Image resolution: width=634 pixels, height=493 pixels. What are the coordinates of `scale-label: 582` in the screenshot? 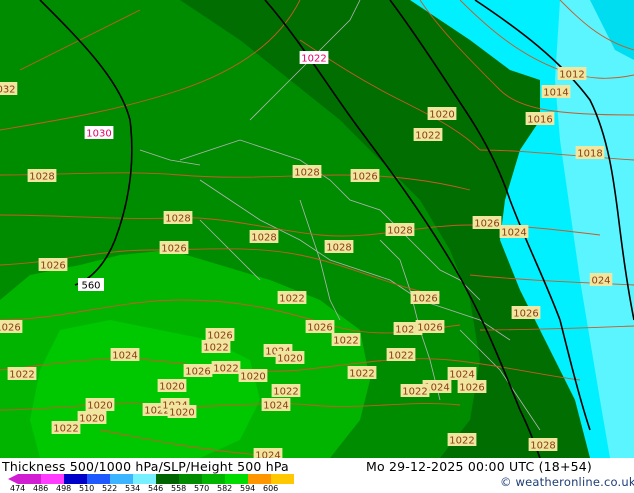 It's located at (225, 488).